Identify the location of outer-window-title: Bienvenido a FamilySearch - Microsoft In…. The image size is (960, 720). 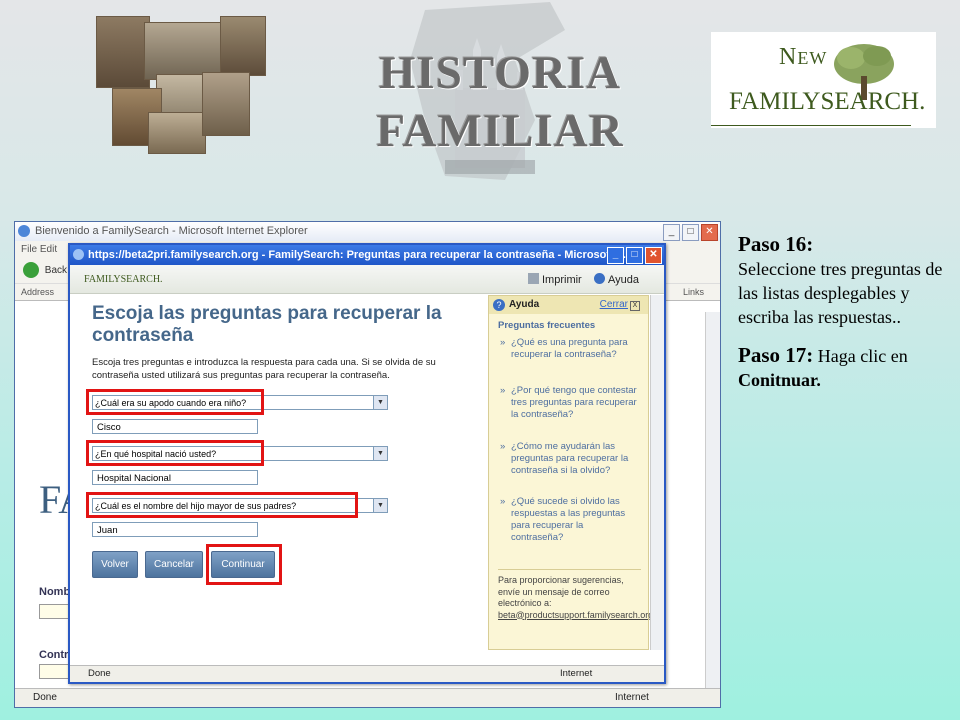
(171, 231).